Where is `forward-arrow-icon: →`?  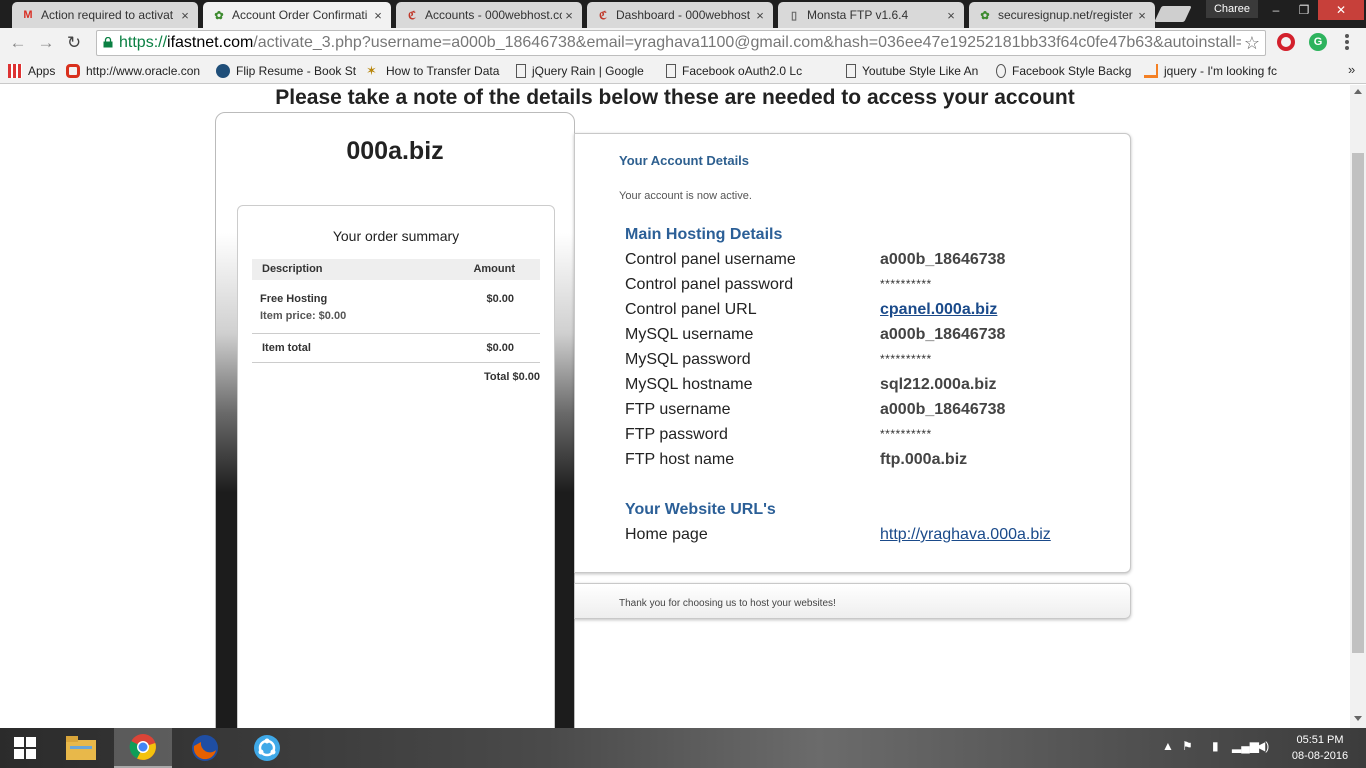
forward-arrow-icon: → is located at coordinates (46, 43).